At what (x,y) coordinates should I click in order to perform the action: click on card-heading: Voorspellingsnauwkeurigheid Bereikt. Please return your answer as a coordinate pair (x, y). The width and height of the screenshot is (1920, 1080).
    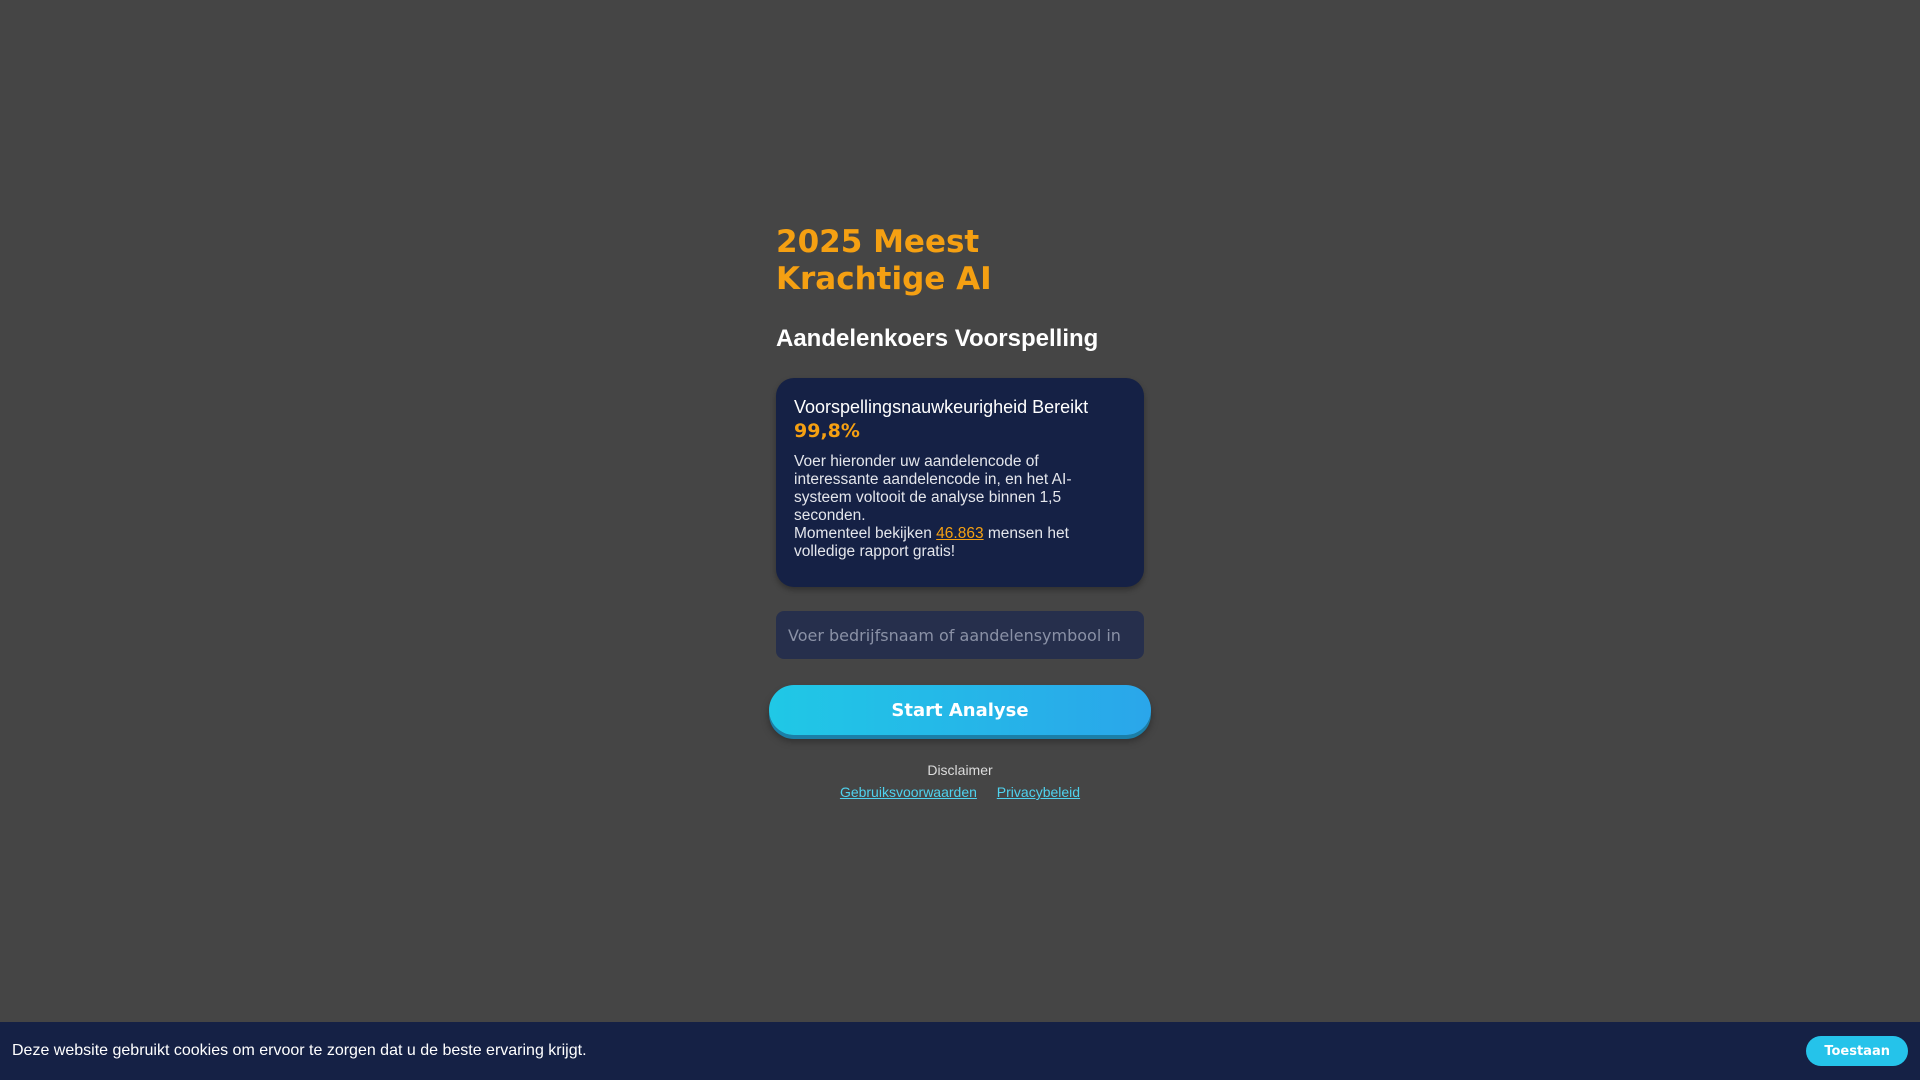
    Looking at the image, I should click on (941, 407).